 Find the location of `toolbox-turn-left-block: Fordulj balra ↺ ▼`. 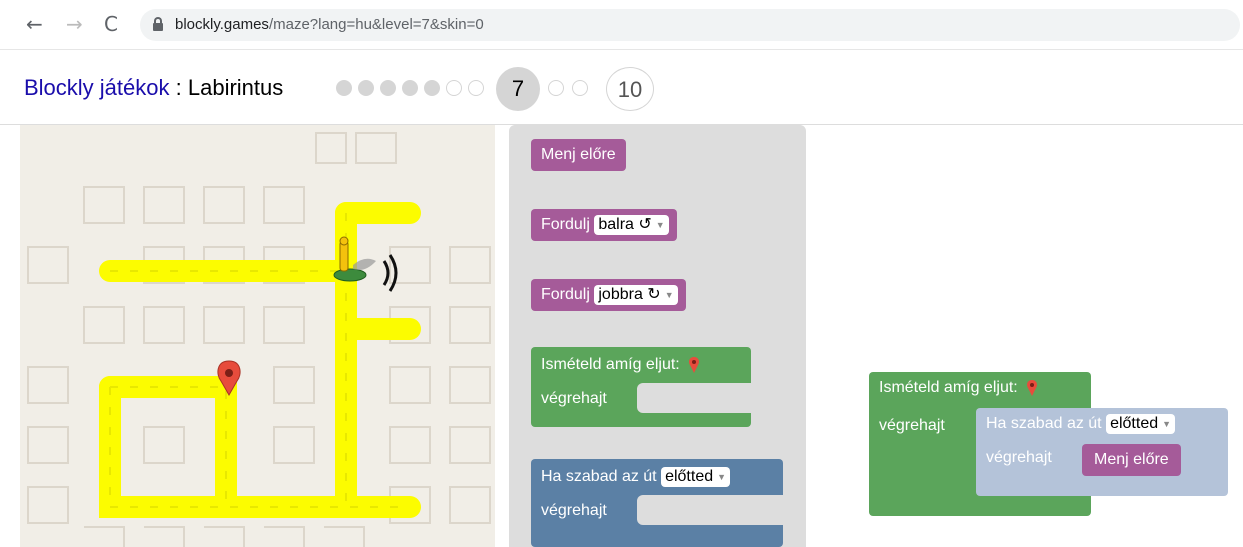

toolbox-turn-left-block: Fordulj balra ↺ ▼ is located at coordinates (604, 225).